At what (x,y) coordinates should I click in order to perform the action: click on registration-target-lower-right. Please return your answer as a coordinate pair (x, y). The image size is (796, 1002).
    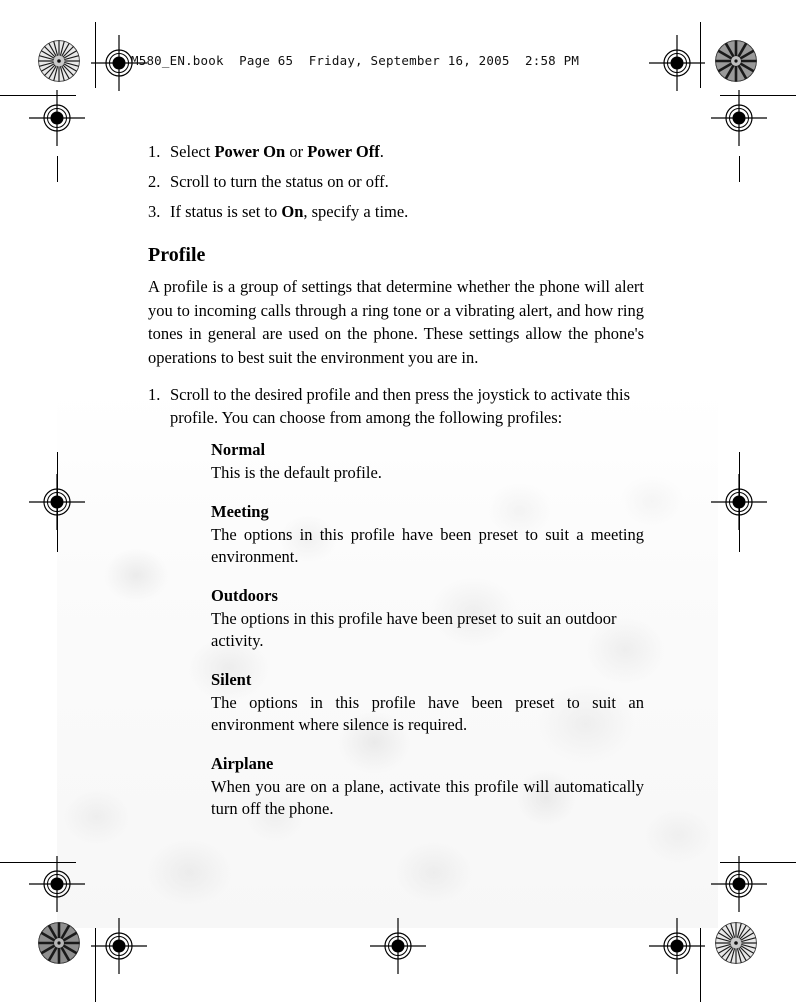
    Looking at the image, I should click on (739, 884).